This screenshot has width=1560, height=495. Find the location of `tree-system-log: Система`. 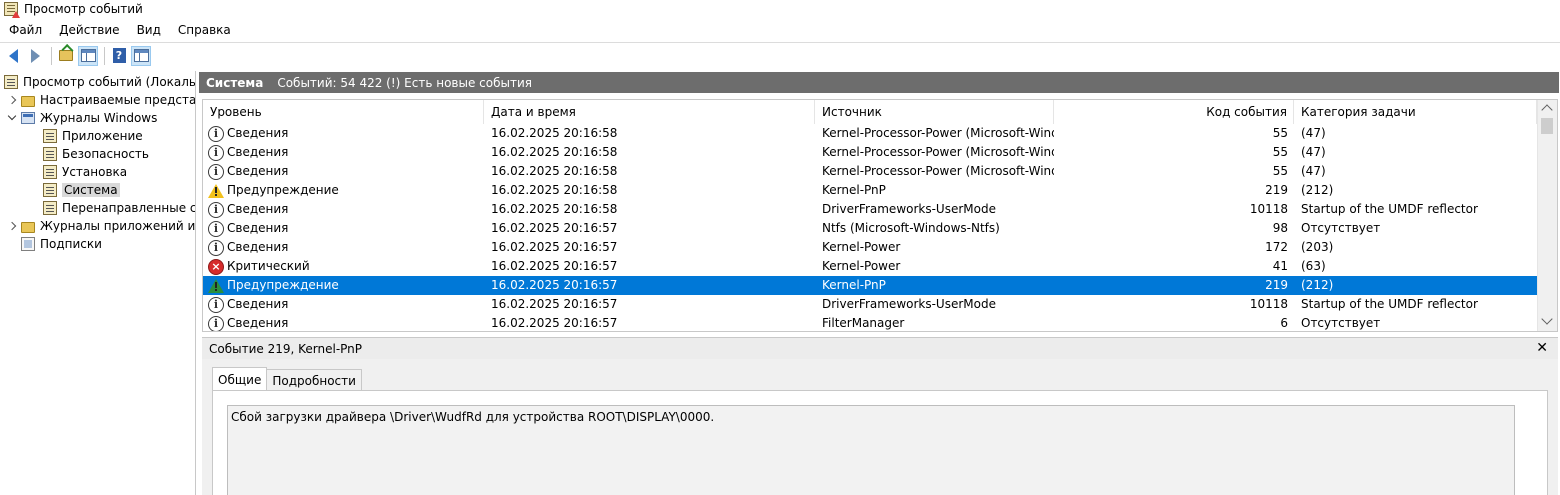

tree-system-log: Система is located at coordinates (81, 190).